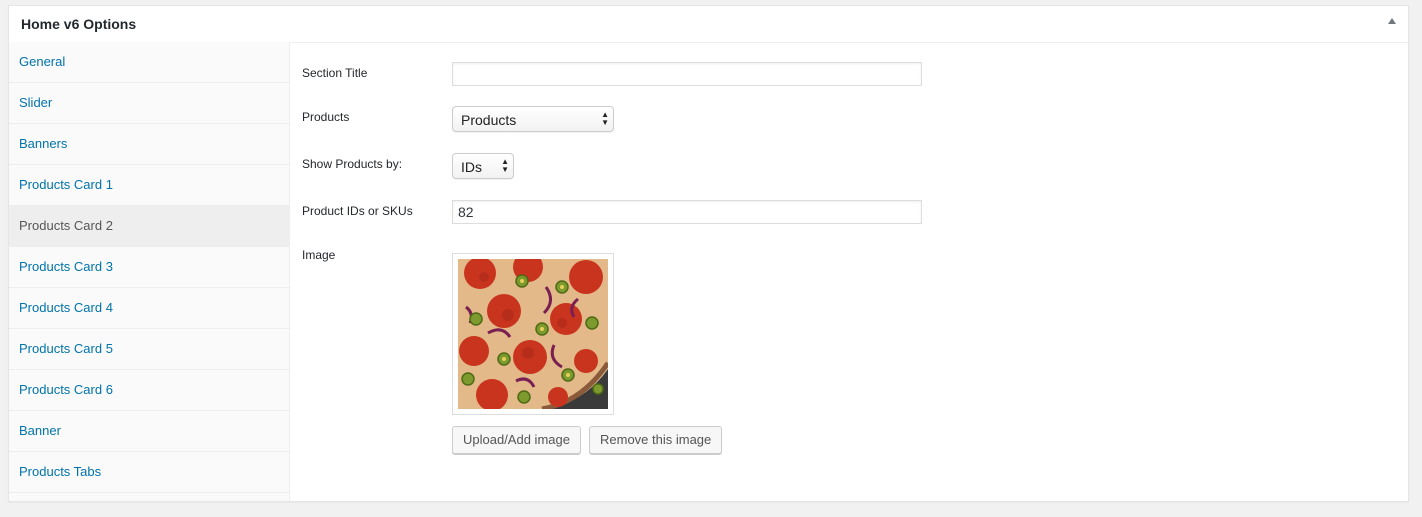 This screenshot has height=517, width=1422. What do you see at coordinates (352, 164) in the screenshot?
I see `show-by-label: Show Products by:` at bounding box center [352, 164].